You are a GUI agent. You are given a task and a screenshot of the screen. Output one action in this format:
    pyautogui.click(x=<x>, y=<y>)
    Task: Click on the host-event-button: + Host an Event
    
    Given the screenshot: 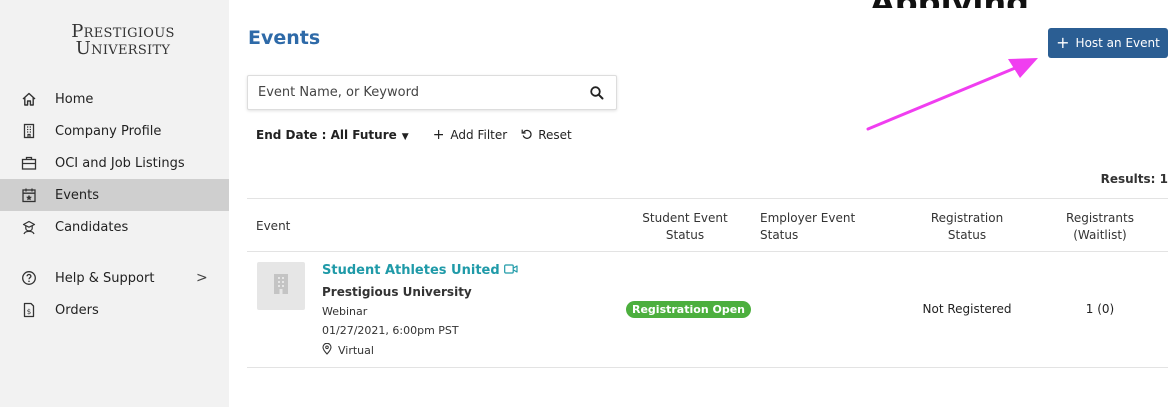 What is the action you would take?
    pyautogui.click(x=1108, y=43)
    